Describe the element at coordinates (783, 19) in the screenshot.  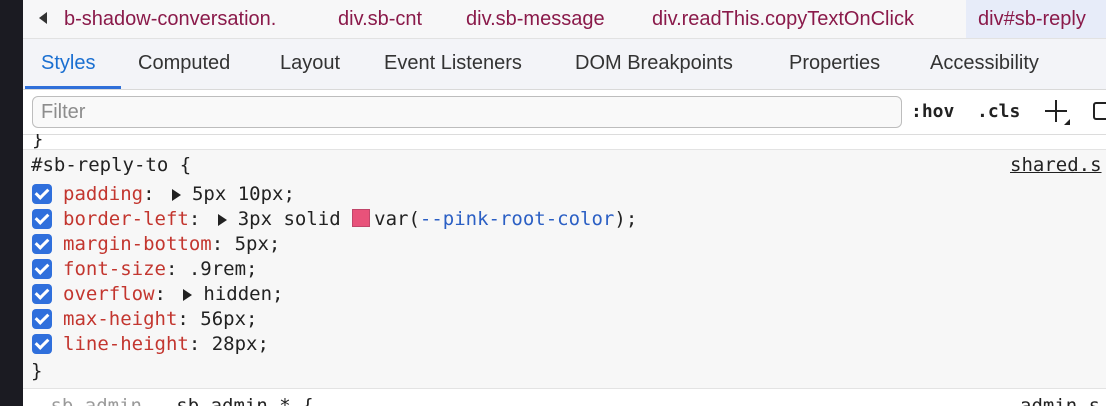
I see `breadcrumb-item: div.readThis.copyTextOnClick` at that location.